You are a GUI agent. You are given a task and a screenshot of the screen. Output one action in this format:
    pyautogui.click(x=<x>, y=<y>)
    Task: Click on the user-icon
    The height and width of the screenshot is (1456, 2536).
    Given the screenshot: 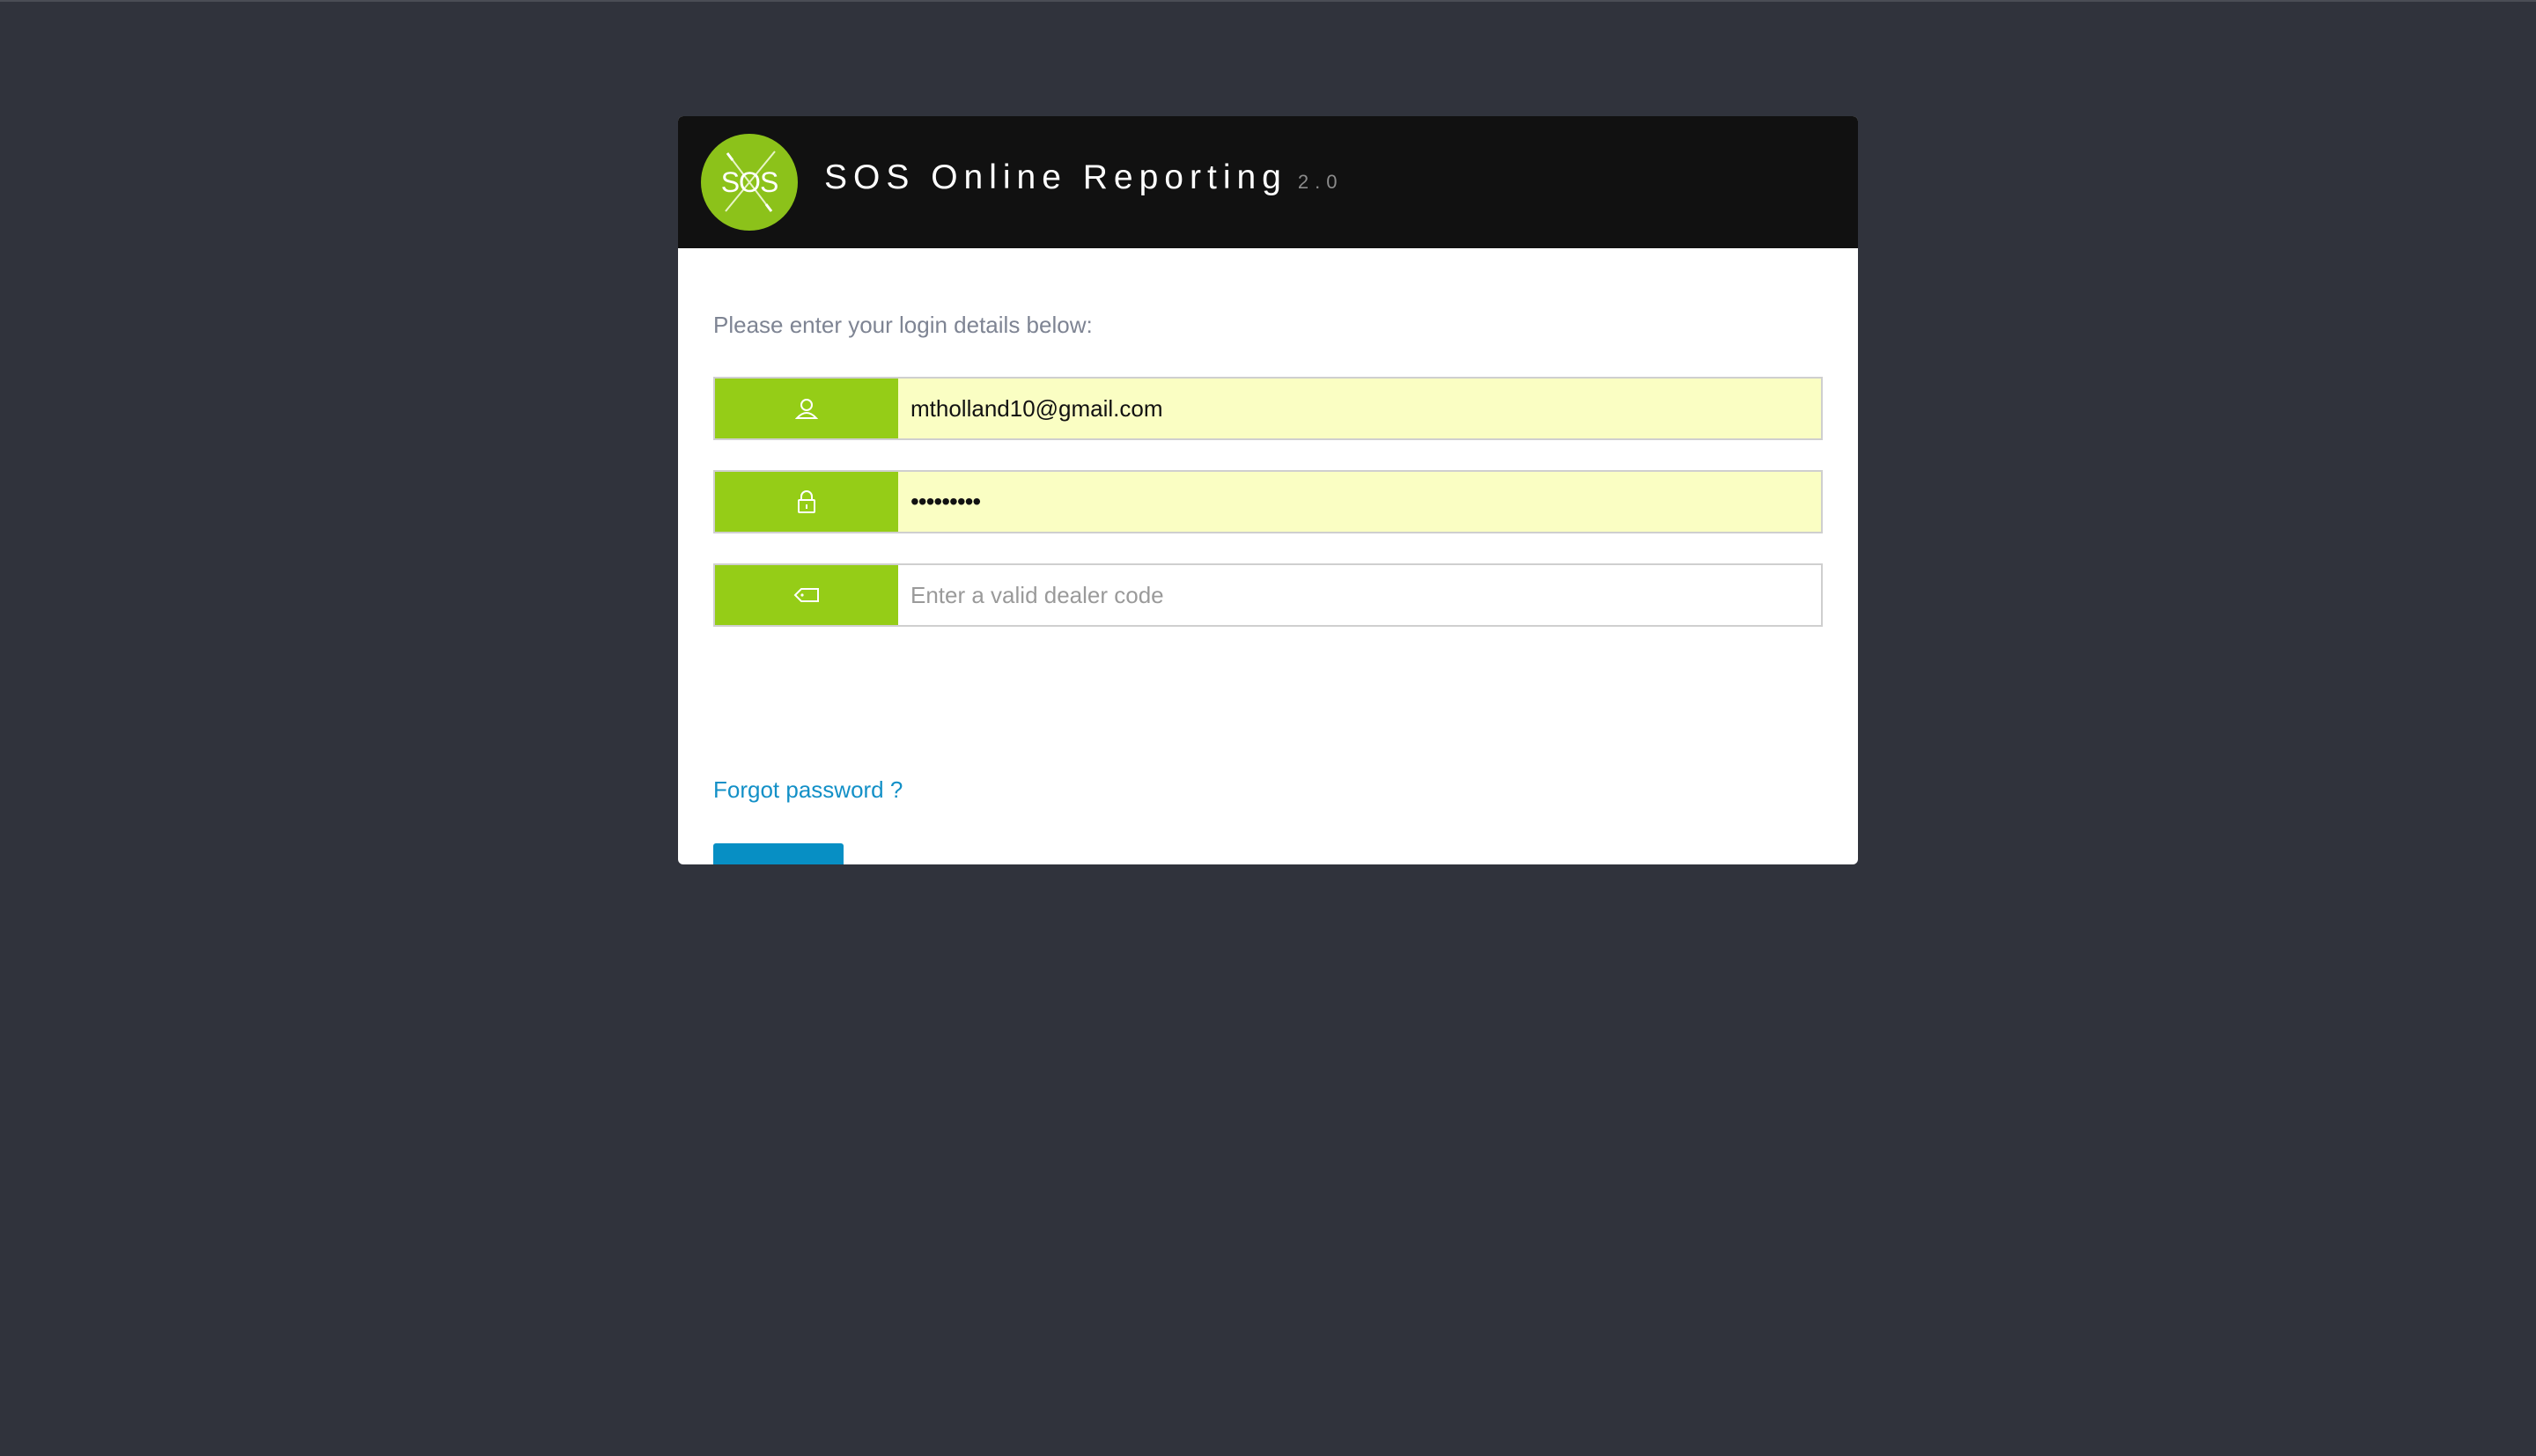 What is the action you would take?
    pyautogui.click(x=806, y=409)
    